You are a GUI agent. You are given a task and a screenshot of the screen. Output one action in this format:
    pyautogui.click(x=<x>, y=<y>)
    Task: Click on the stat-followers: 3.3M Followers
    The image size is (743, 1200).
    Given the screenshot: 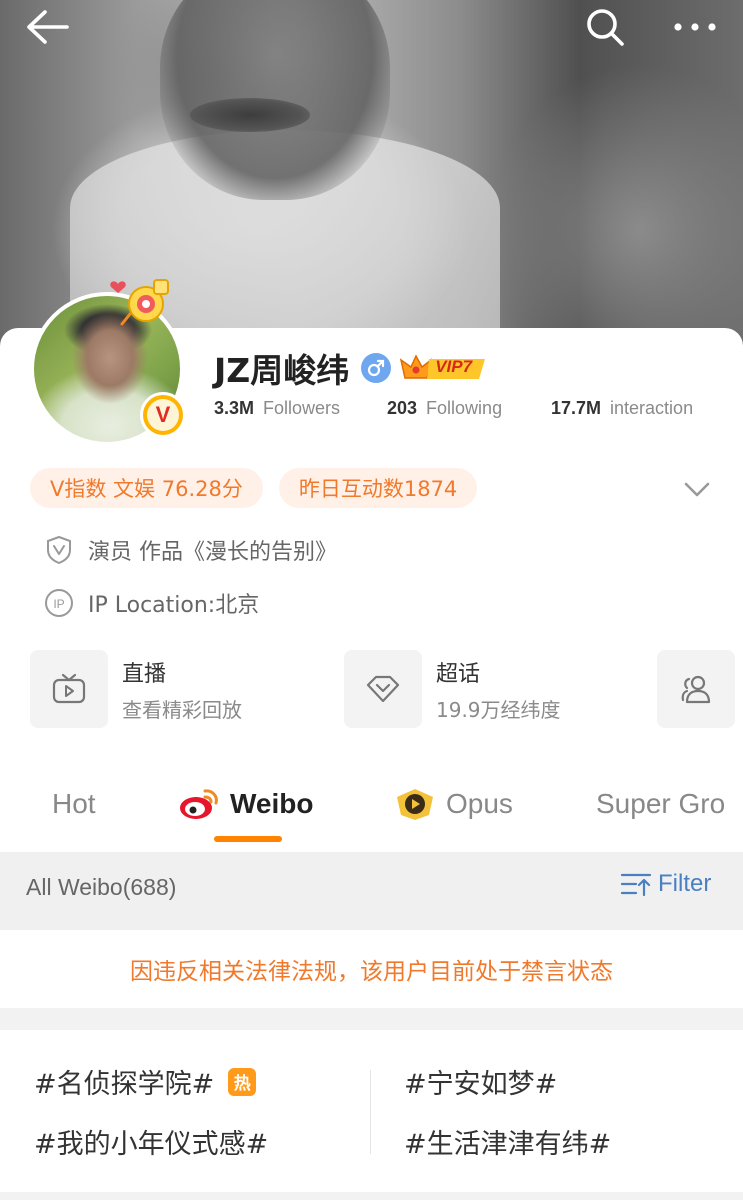 What is the action you would take?
    pyautogui.click(x=300, y=408)
    